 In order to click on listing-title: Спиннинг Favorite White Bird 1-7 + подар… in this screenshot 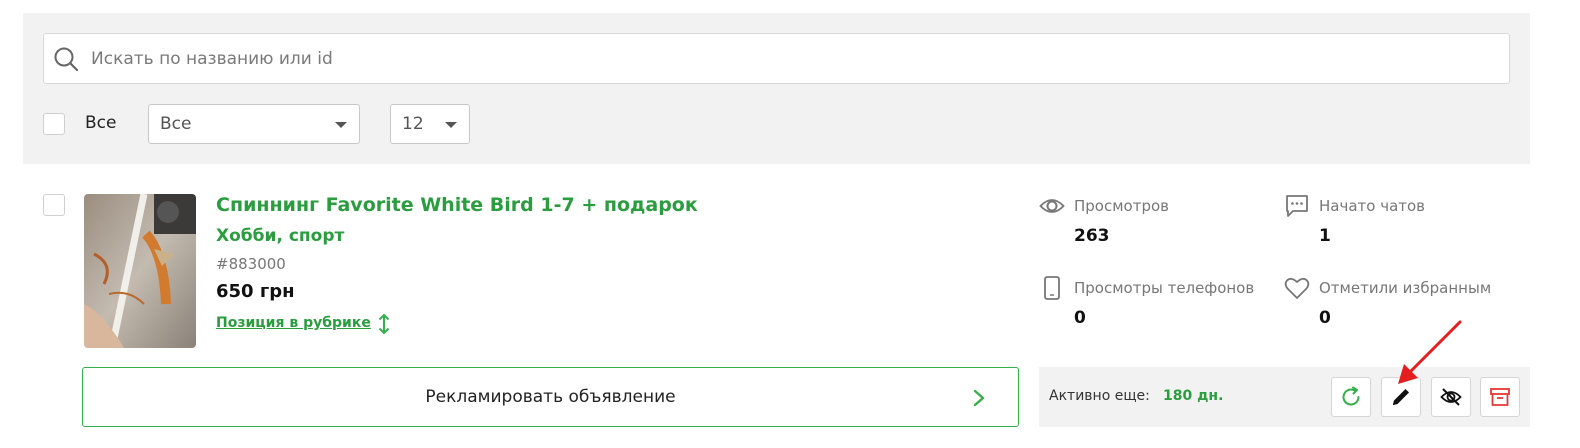, I will do `click(457, 205)`.